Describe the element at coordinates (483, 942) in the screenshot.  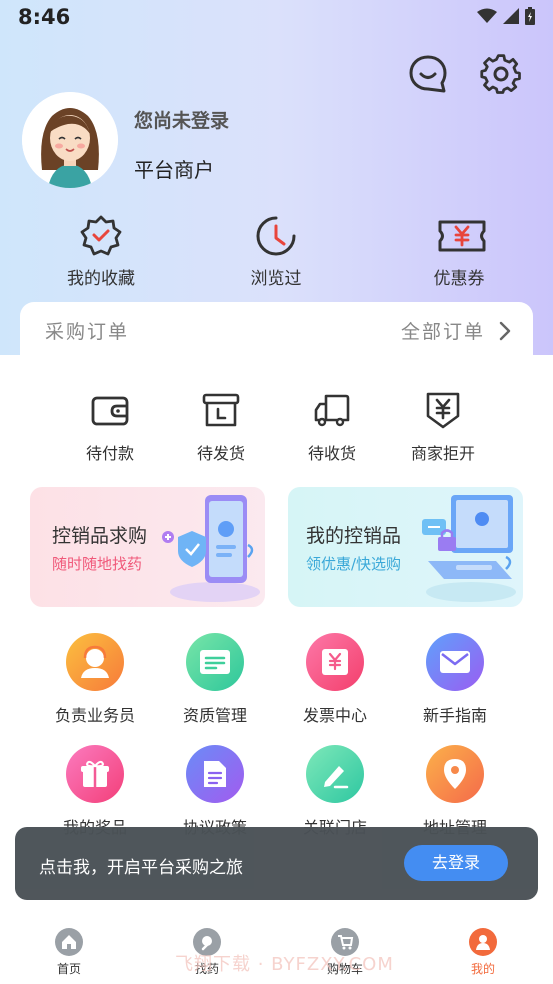
I see `profile-icon` at that location.